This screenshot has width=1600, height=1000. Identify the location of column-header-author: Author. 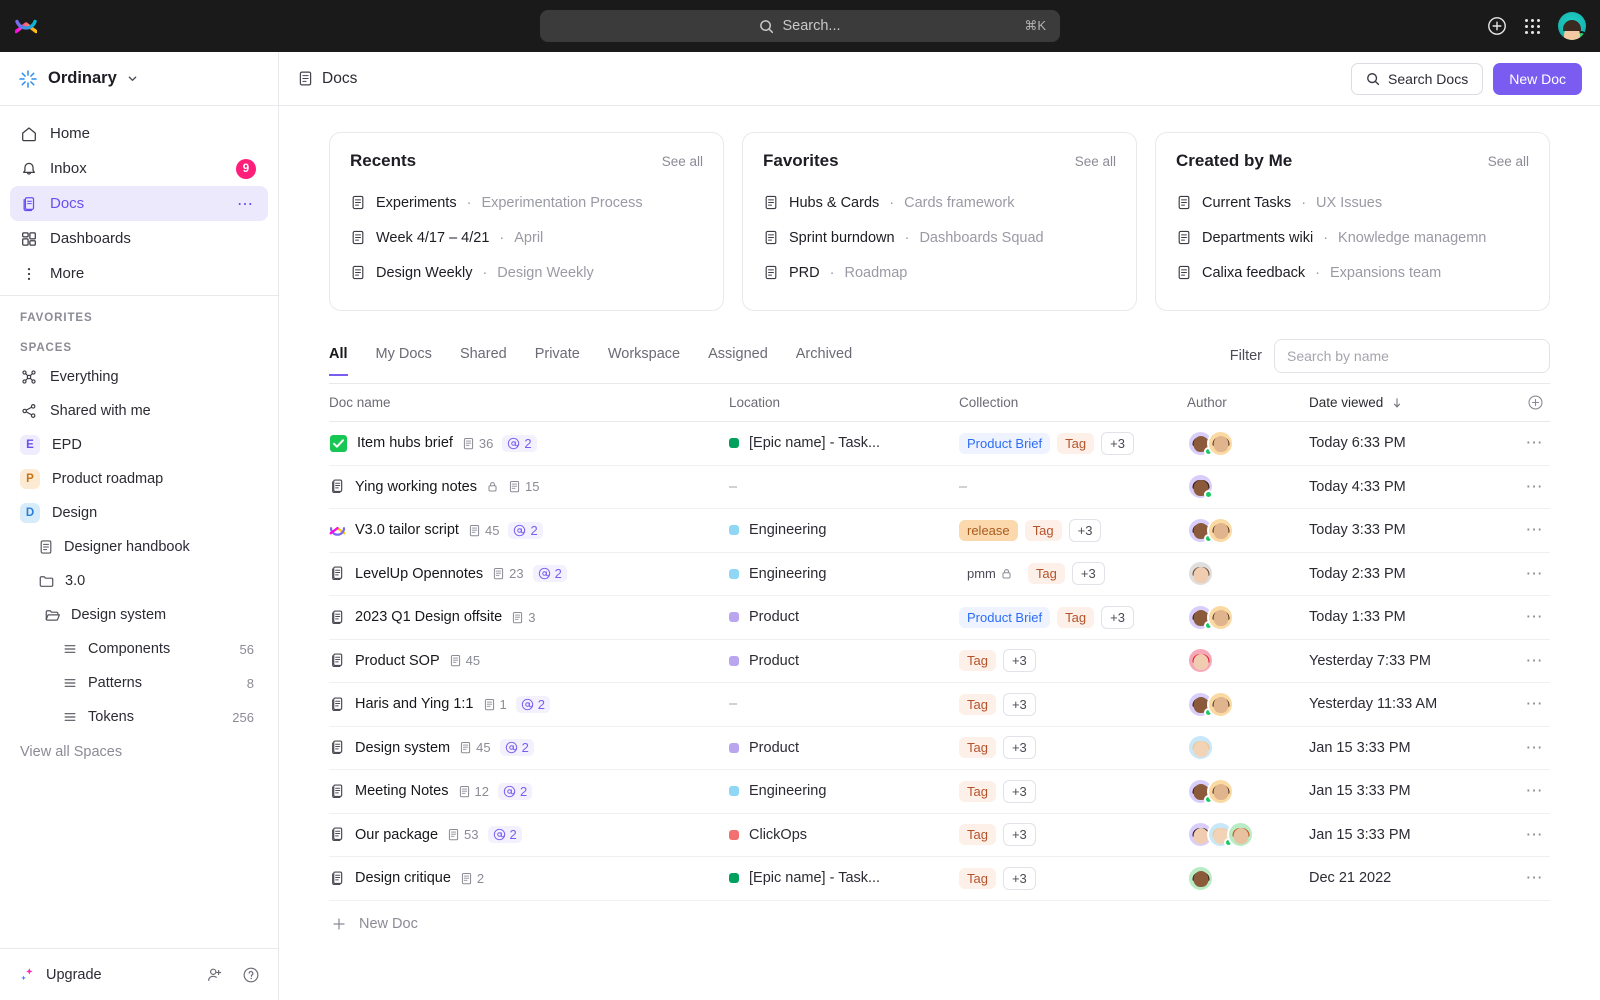
(1248, 402).